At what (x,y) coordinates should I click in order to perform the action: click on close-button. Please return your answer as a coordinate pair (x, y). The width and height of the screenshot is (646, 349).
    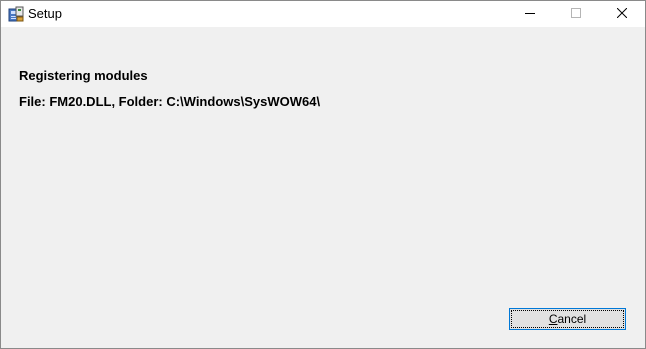
    Looking at the image, I should click on (622, 14).